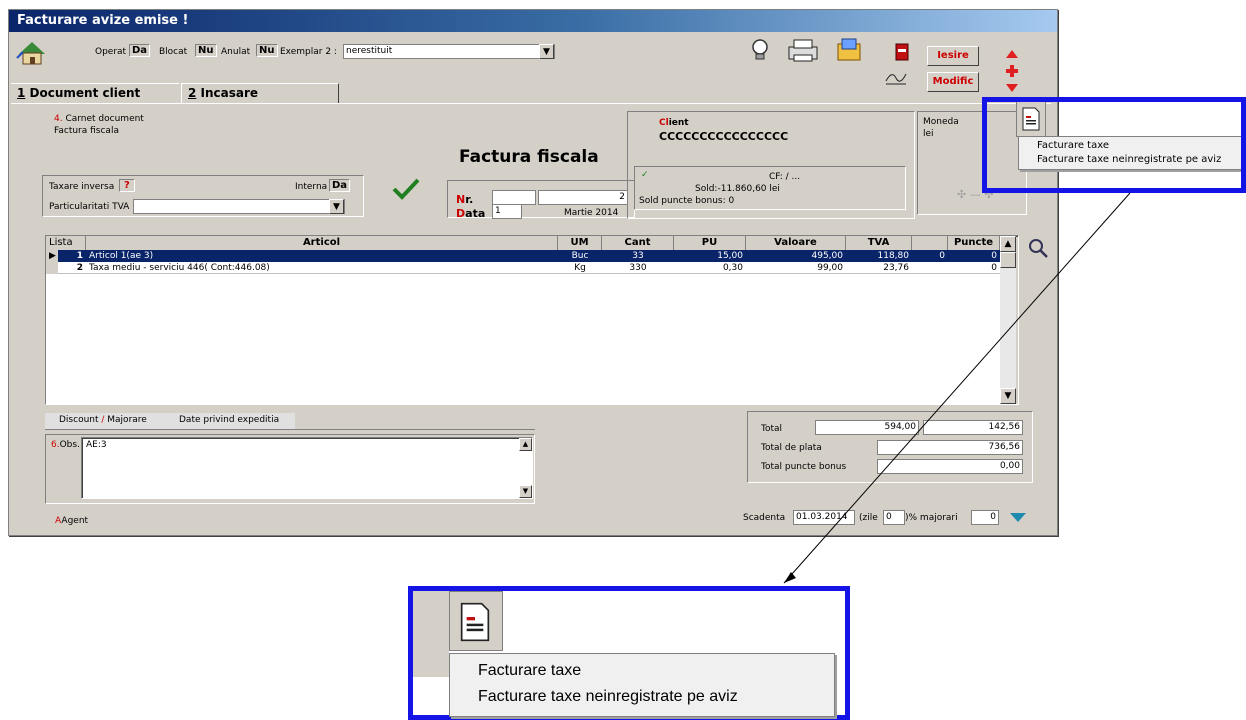  What do you see at coordinates (431, 634) in the screenshot?
I see `zoom-panel-left` at bounding box center [431, 634].